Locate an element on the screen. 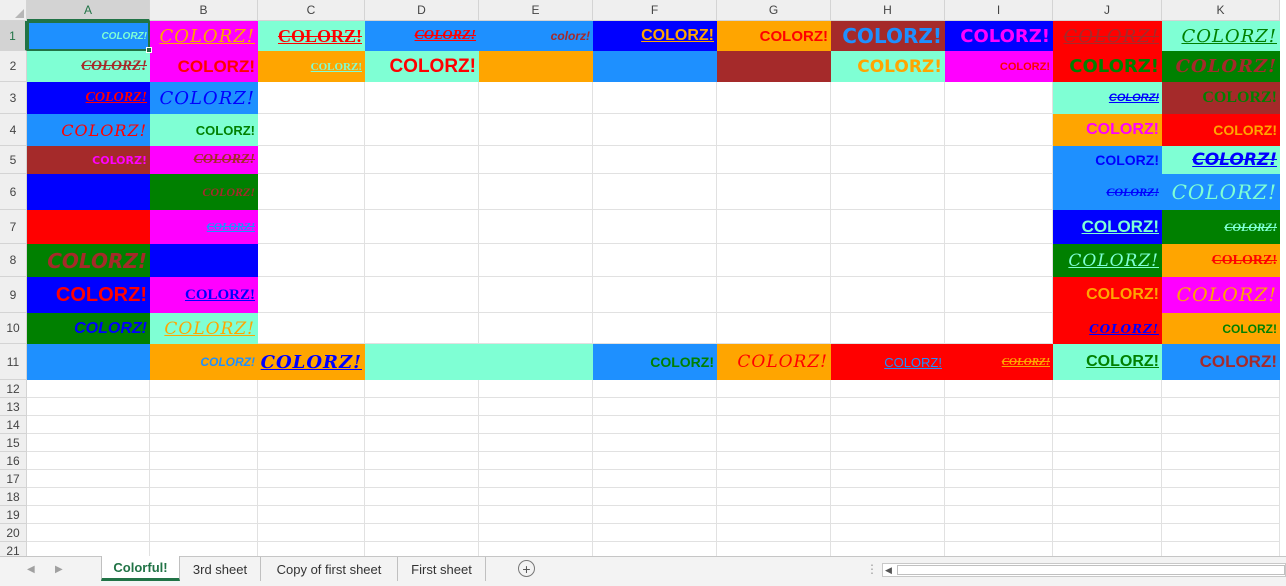 This screenshot has height=586, width=1286. cell-a11 is located at coordinates (88, 362).